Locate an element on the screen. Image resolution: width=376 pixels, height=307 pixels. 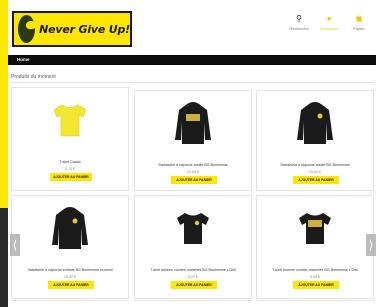
chevron-right-icon: ⟩ is located at coordinates (371, 245).